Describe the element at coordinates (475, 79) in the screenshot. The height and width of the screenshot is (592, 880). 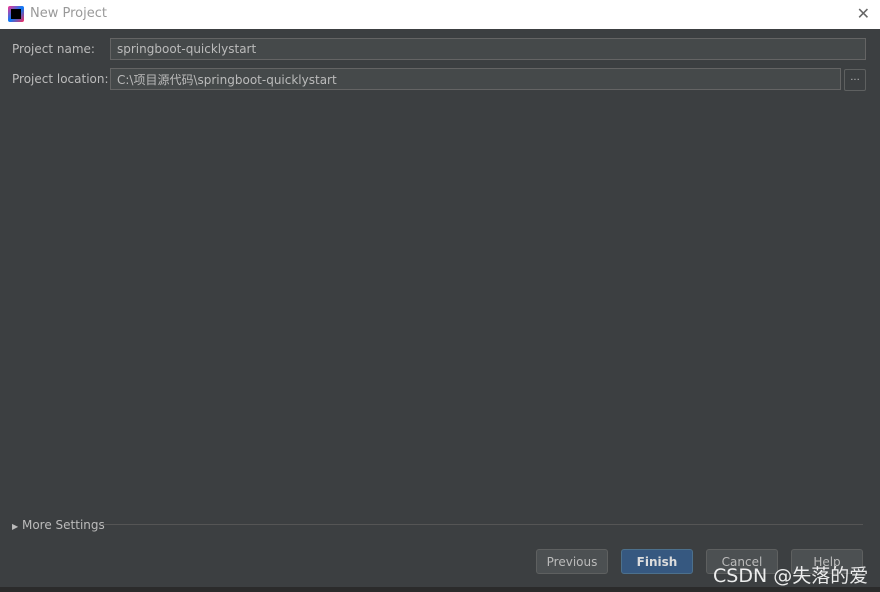
I see `project-location-input` at that location.